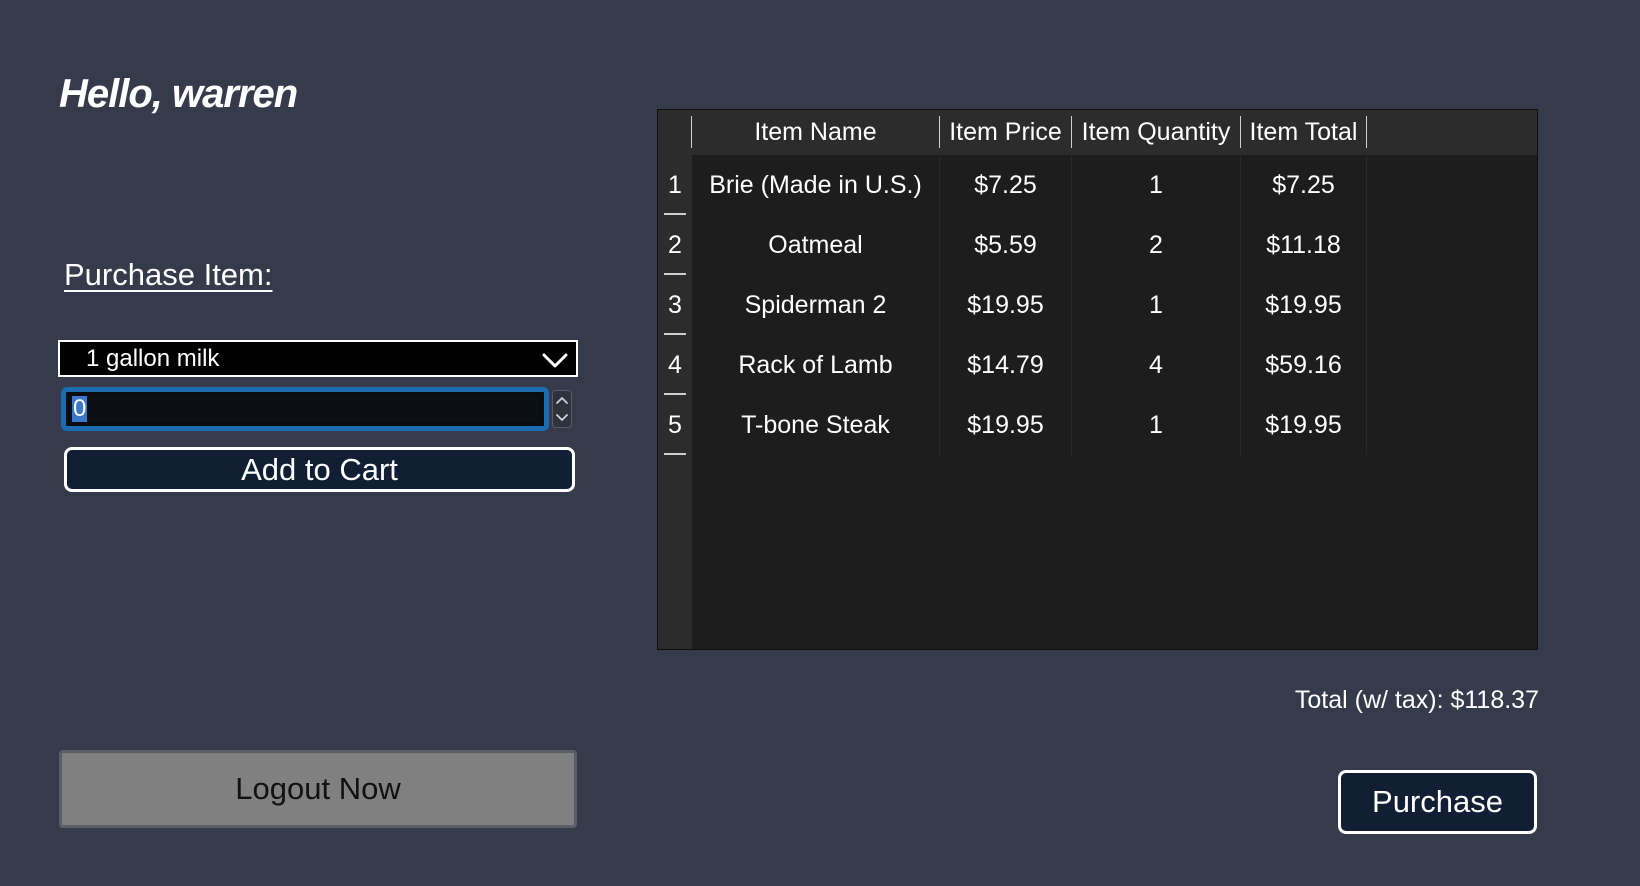 Image resolution: width=1640 pixels, height=886 pixels. Describe the element at coordinates (815, 365) in the screenshot. I see `cell-item-name: Rack of Lamb` at that location.